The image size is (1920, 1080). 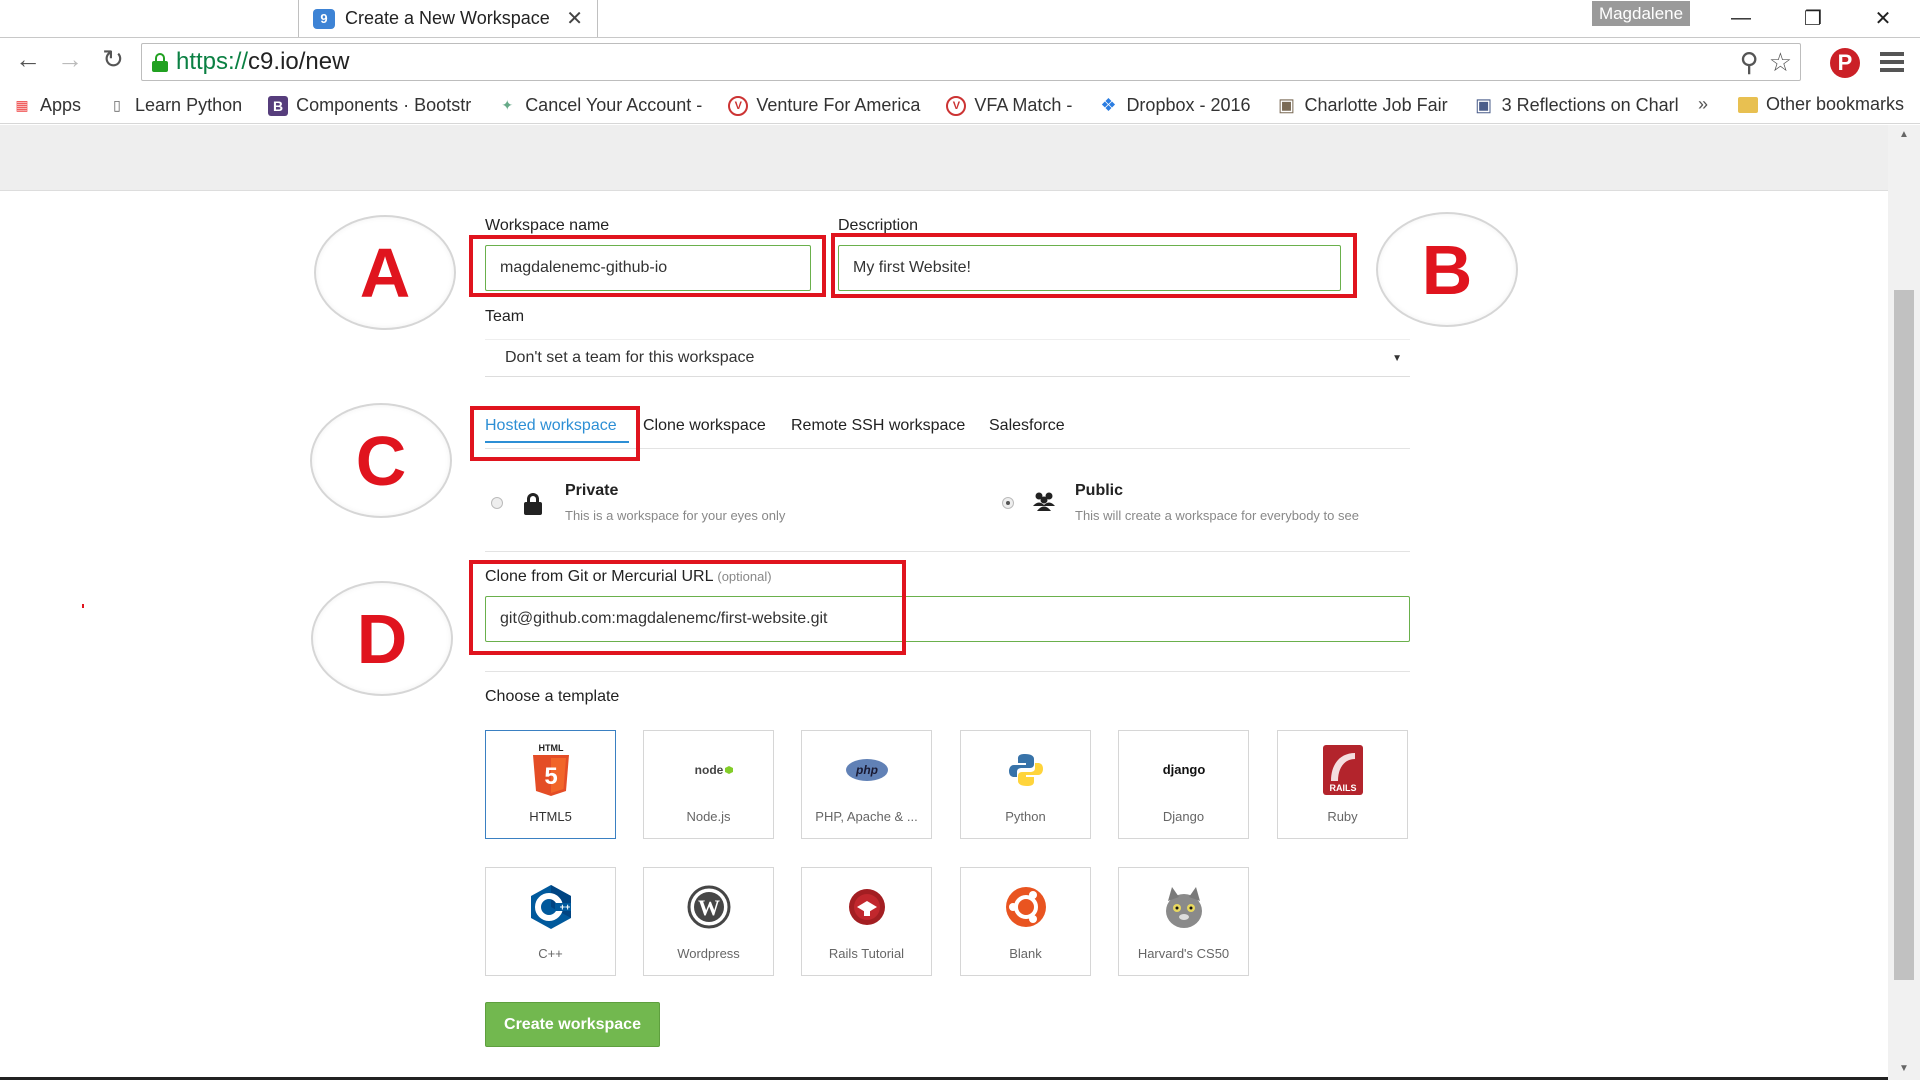 I want to click on private-title: Private, so click(x=592, y=490).